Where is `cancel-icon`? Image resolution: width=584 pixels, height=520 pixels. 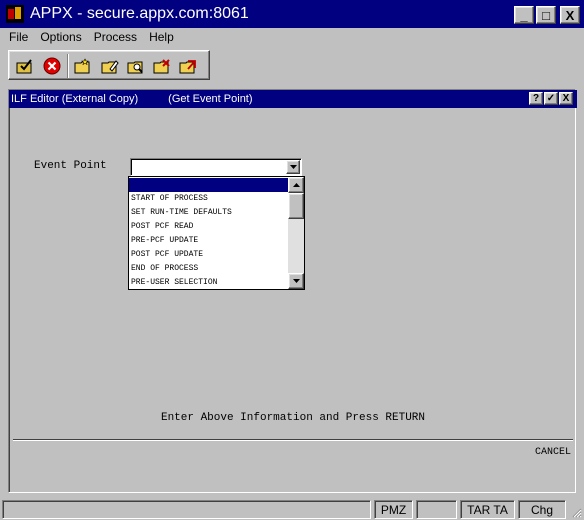
cancel-icon is located at coordinates (52, 66).